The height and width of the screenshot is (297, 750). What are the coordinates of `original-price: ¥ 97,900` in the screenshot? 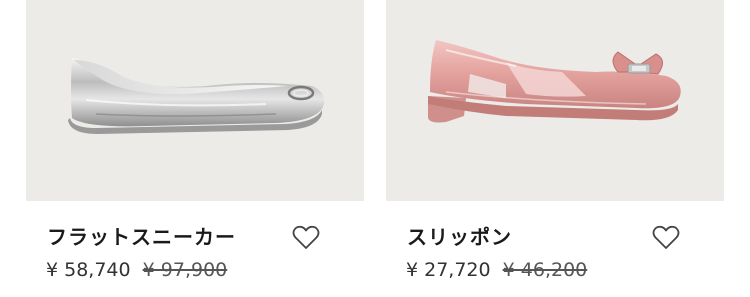 It's located at (185, 270).